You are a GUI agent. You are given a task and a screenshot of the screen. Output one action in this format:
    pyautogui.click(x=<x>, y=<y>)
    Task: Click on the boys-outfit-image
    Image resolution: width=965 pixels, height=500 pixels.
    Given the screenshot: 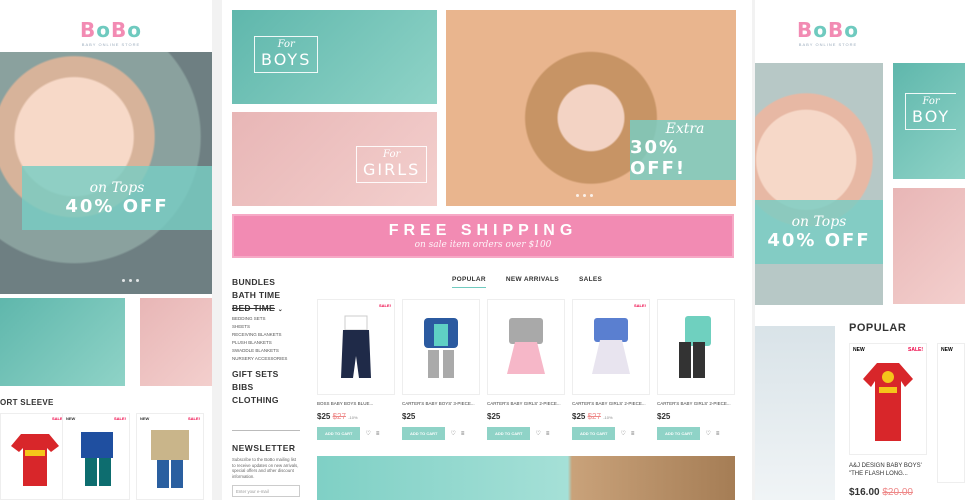 What is the action you would take?
    pyautogui.click(x=97, y=459)
    